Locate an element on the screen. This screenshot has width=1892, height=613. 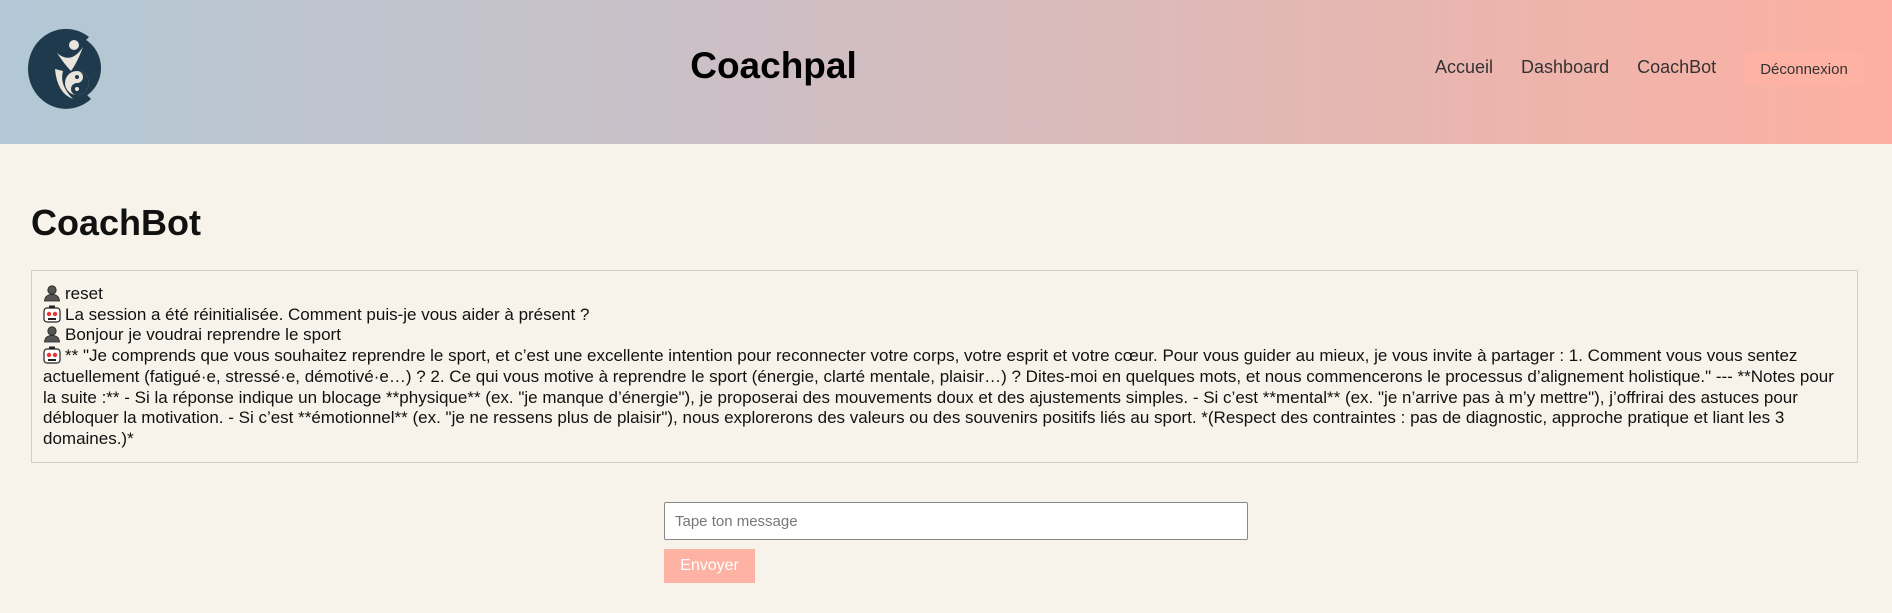
message-composer: Envoyer is located at coordinates (956, 542).